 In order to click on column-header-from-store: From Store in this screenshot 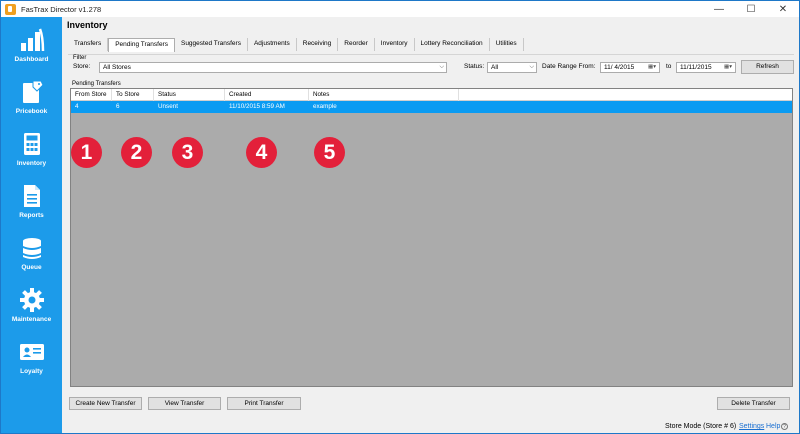, I will do `click(91, 95)`.